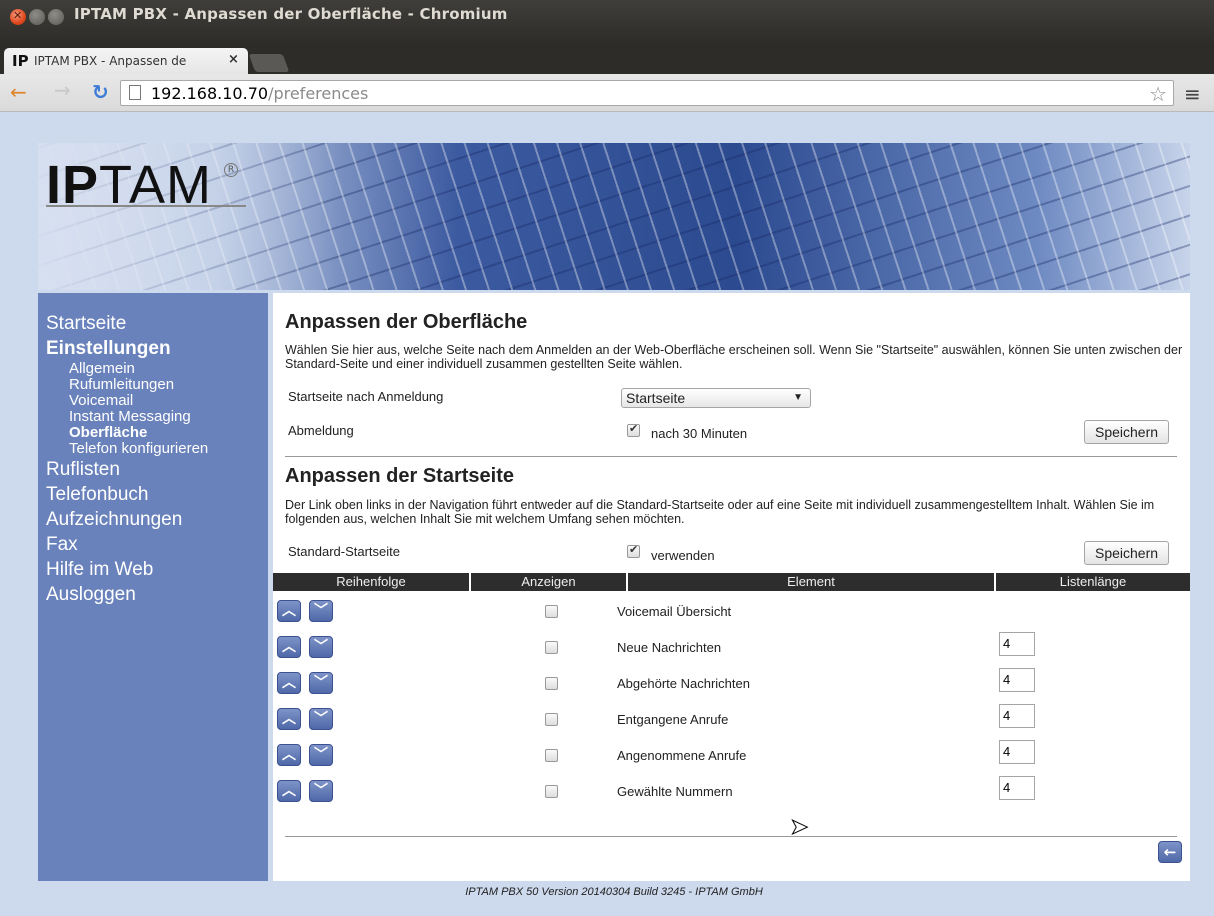  I want to click on element-label: Angenommene Anrufe, so click(682, 755).